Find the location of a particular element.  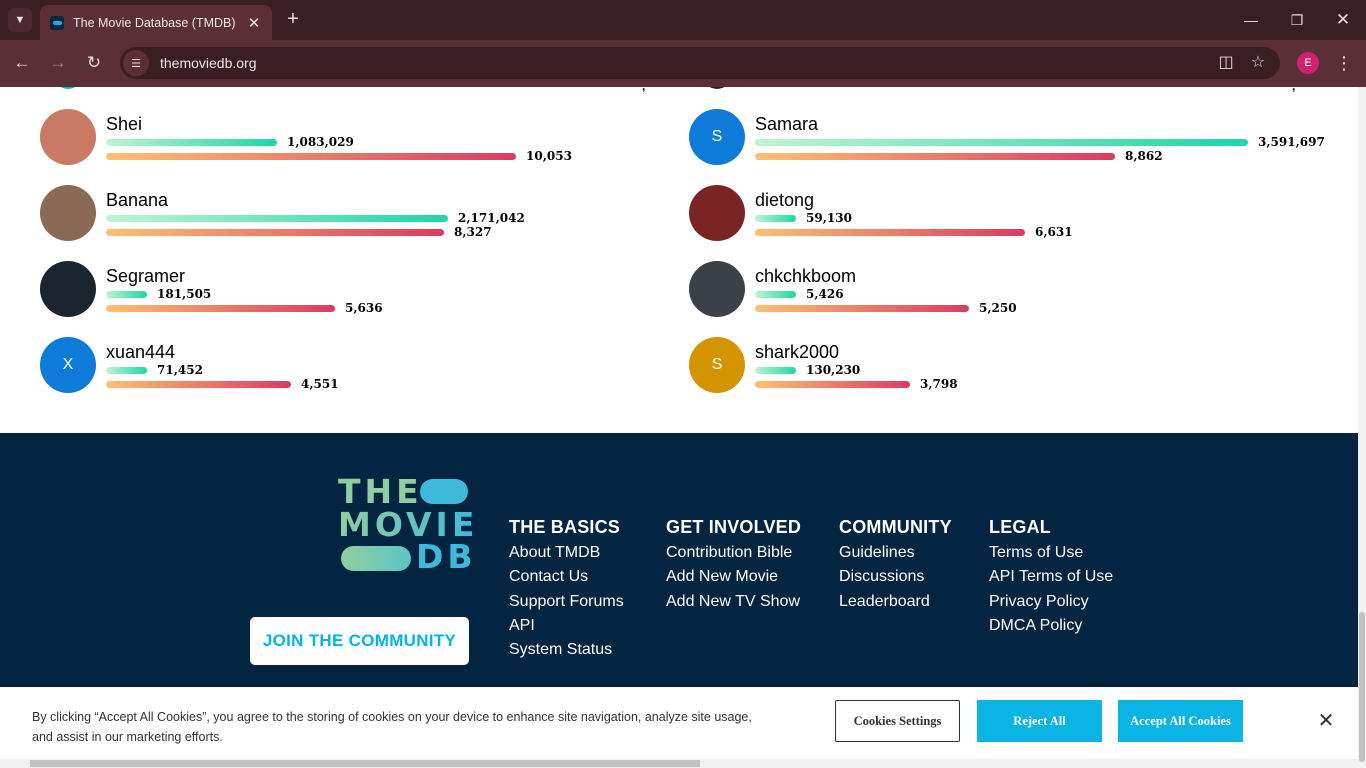

browser-tab: The Movie Database (TMDB) ✕ is located at coordinates (156, 22).